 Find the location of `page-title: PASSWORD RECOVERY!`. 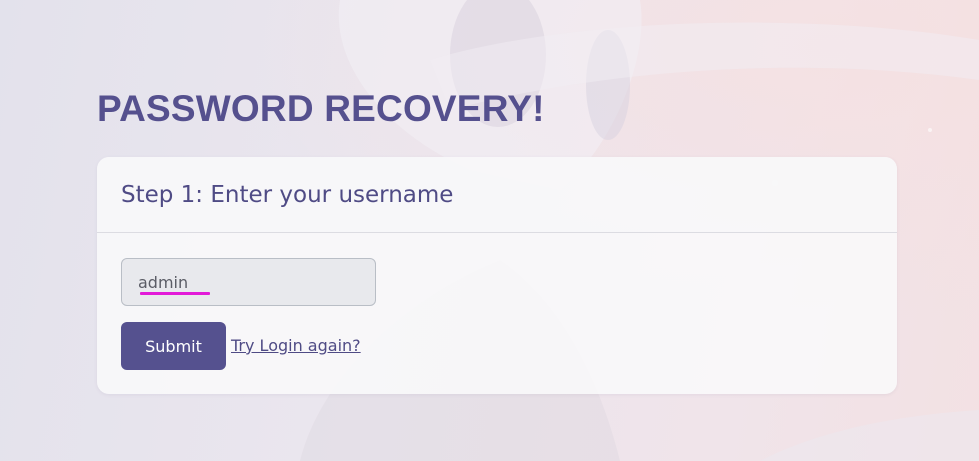

page-title: PASSWORD RECOVERY! is located at coordinates (321, 108).